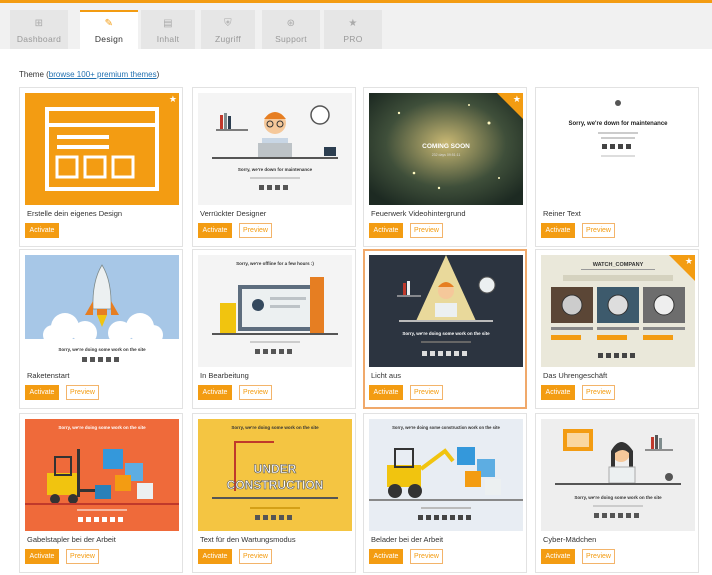  I want to click on tab-label: Design, so click(109, 39).